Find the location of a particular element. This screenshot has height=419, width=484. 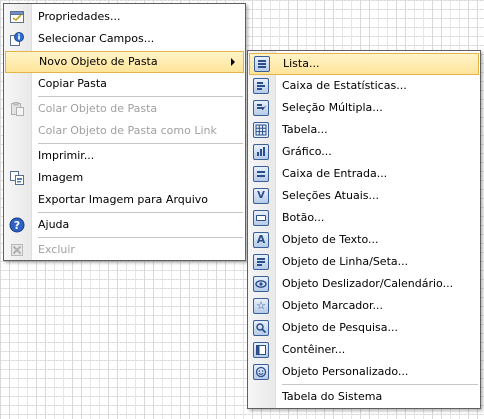

menu-item-label: Exportar Imagem para Arquivo is located at coordinates (123, 199).